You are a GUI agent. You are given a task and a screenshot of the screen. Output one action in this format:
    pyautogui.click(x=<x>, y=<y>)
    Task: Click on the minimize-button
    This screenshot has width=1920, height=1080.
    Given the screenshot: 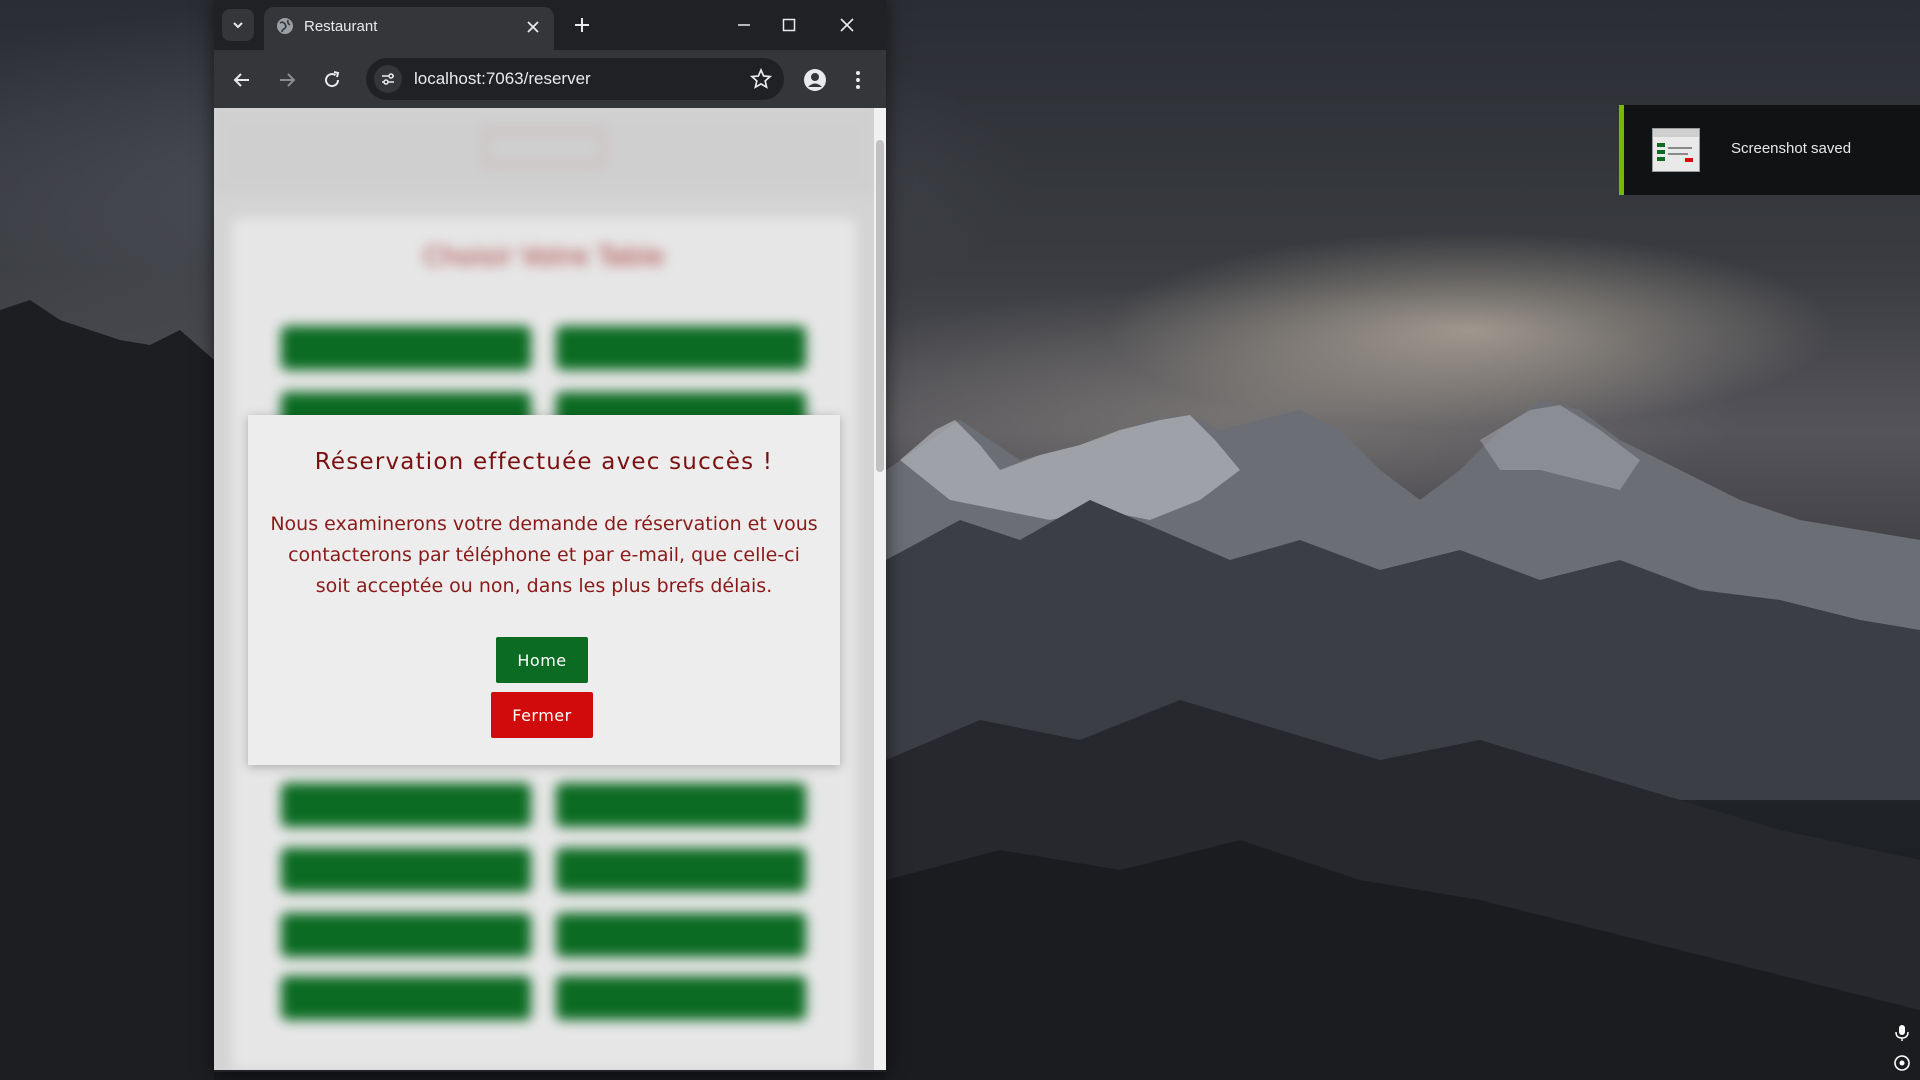 What is the action you would take?
    pyautogui.click(x=744, y=25)
    